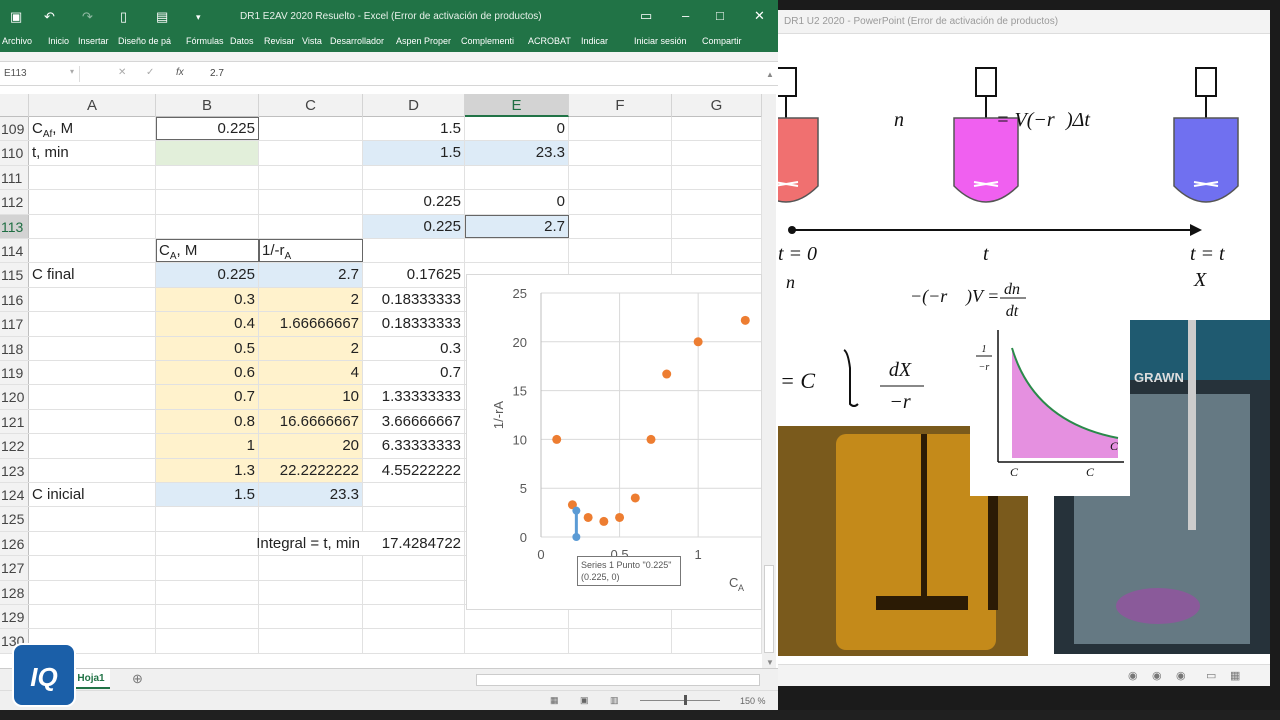 Image resolution: width=1280 pixels, height=720 pixels. What do you see at coordinates (87, 17) in the screenshot?
I see `redo-icon: ↷` at bounding box center [87, 17].